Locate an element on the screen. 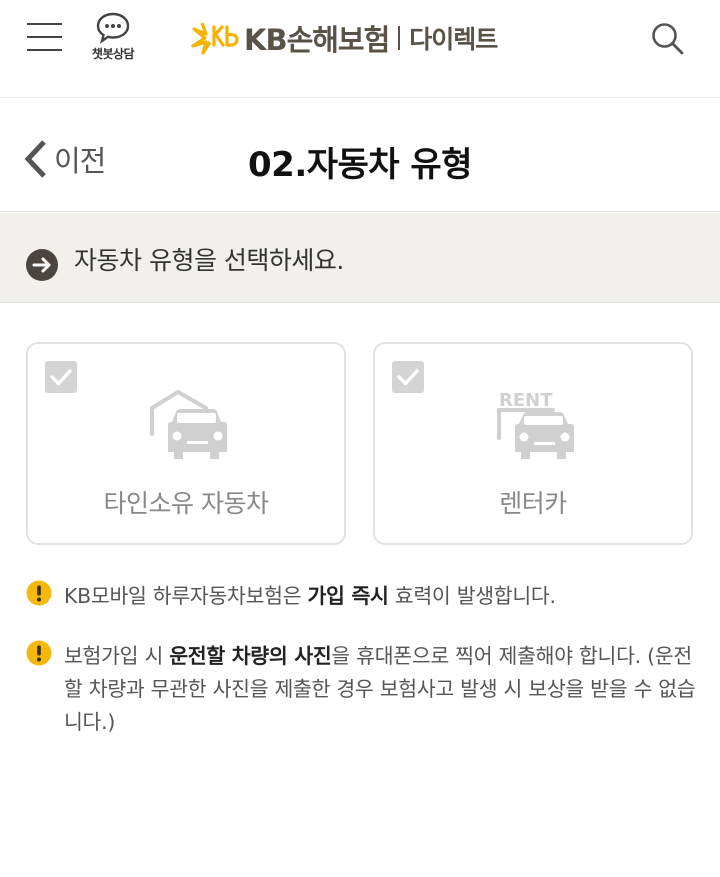 This screenshot has height=877, width=720. chatbot-button: 챗봇상담 is located at coordinates (113, 40).